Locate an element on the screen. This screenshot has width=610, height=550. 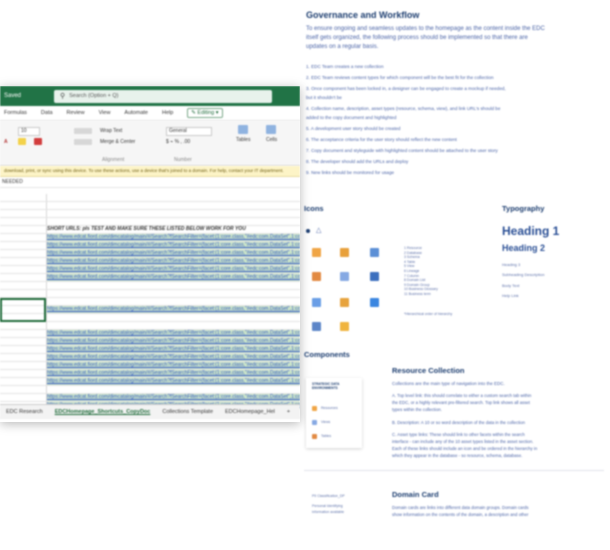
fill-color-icon is located at coordinates (22, 141).